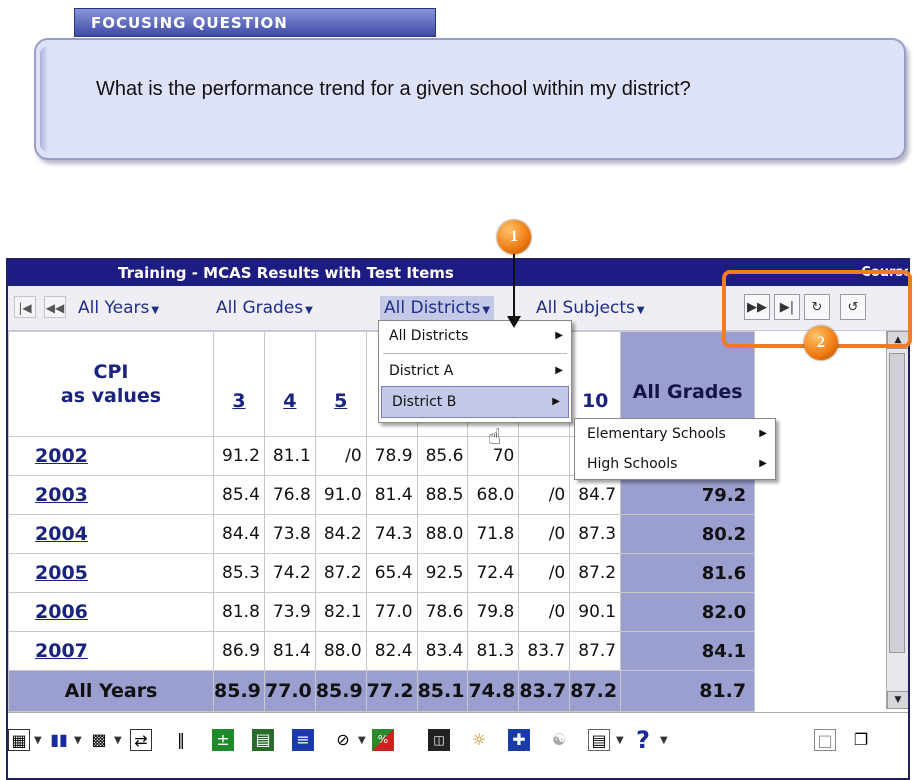 The height and width of the screenshot is (780, 913). Describe the element at coordinates (675, 464) in the screenshot. I see `menu-item-high-schools: High Schools ▶` at that location.